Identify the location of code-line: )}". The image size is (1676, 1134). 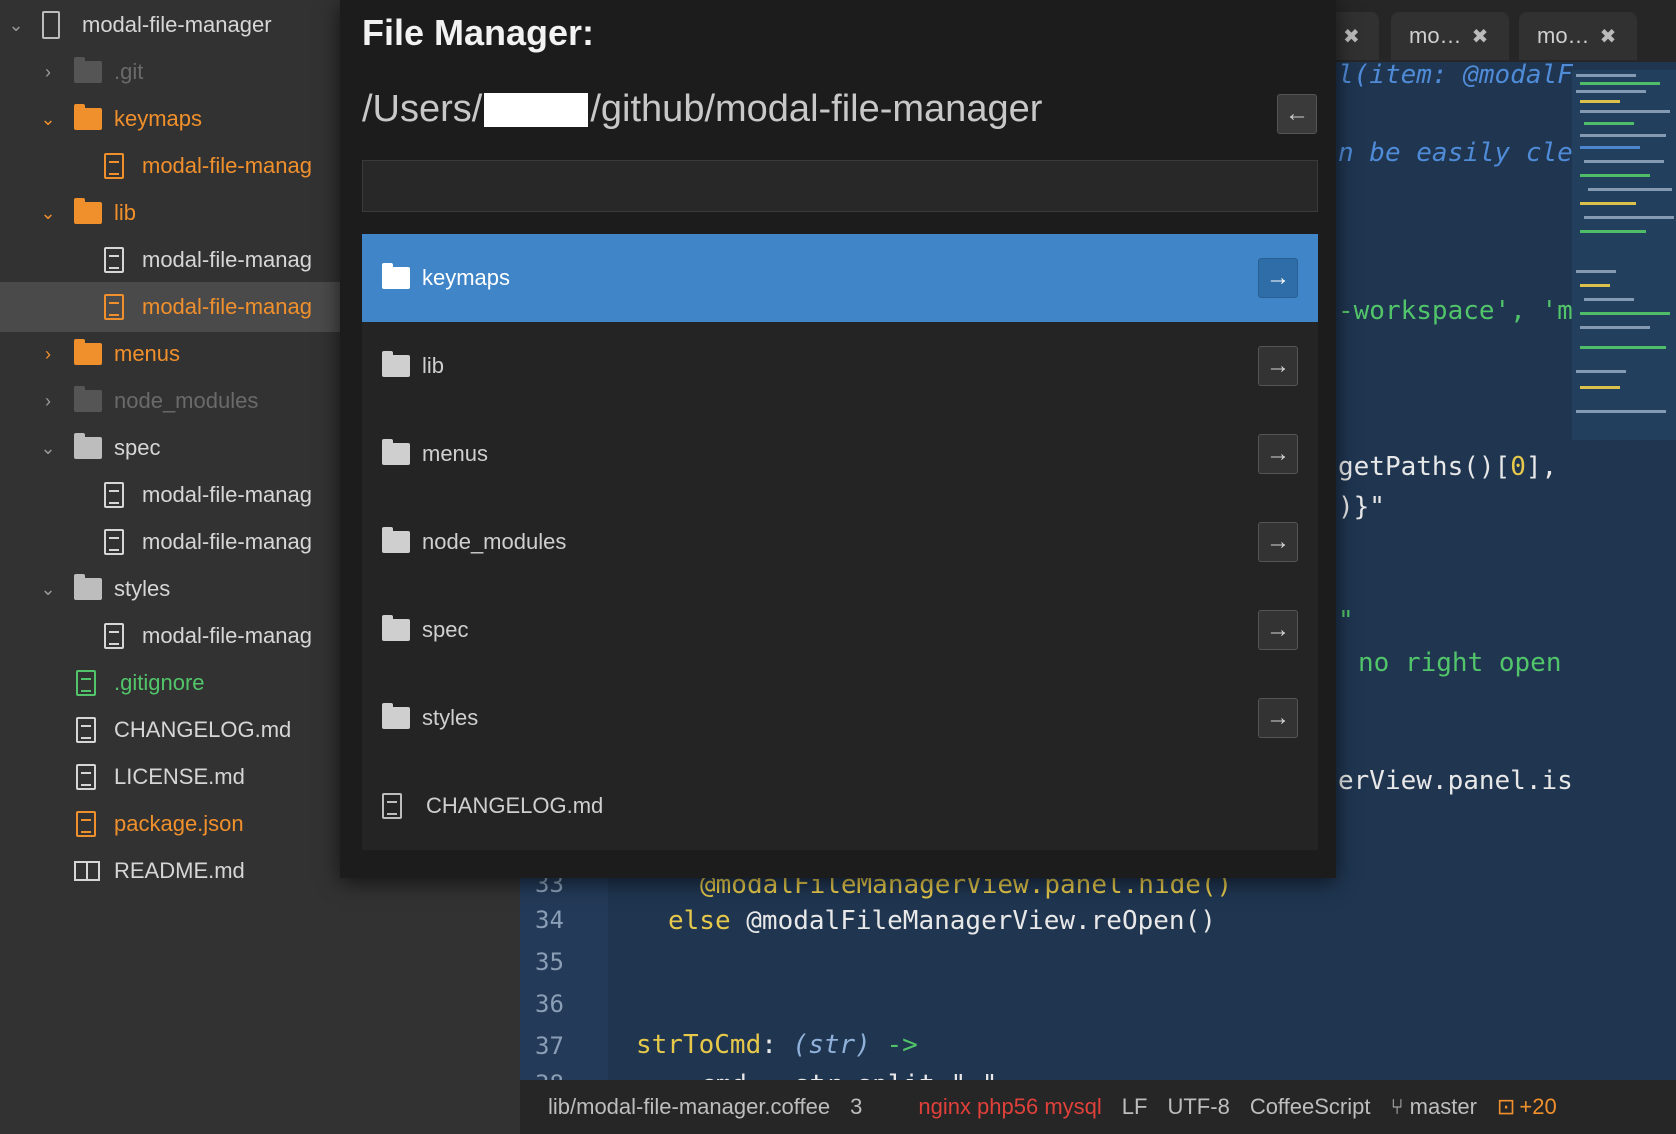
(1361, 507).